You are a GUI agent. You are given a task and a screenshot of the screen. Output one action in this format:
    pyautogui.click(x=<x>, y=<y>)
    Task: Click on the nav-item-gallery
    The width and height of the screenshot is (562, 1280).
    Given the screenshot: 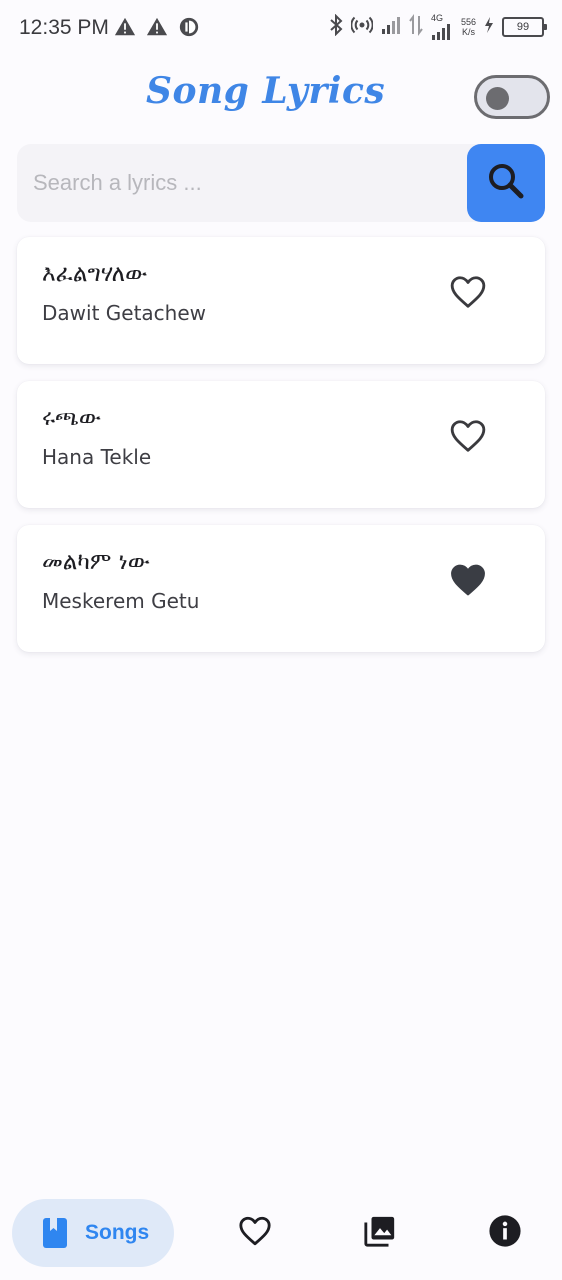 What is the action you would take?
    pyautogui.click(x=380, y=1233)
    